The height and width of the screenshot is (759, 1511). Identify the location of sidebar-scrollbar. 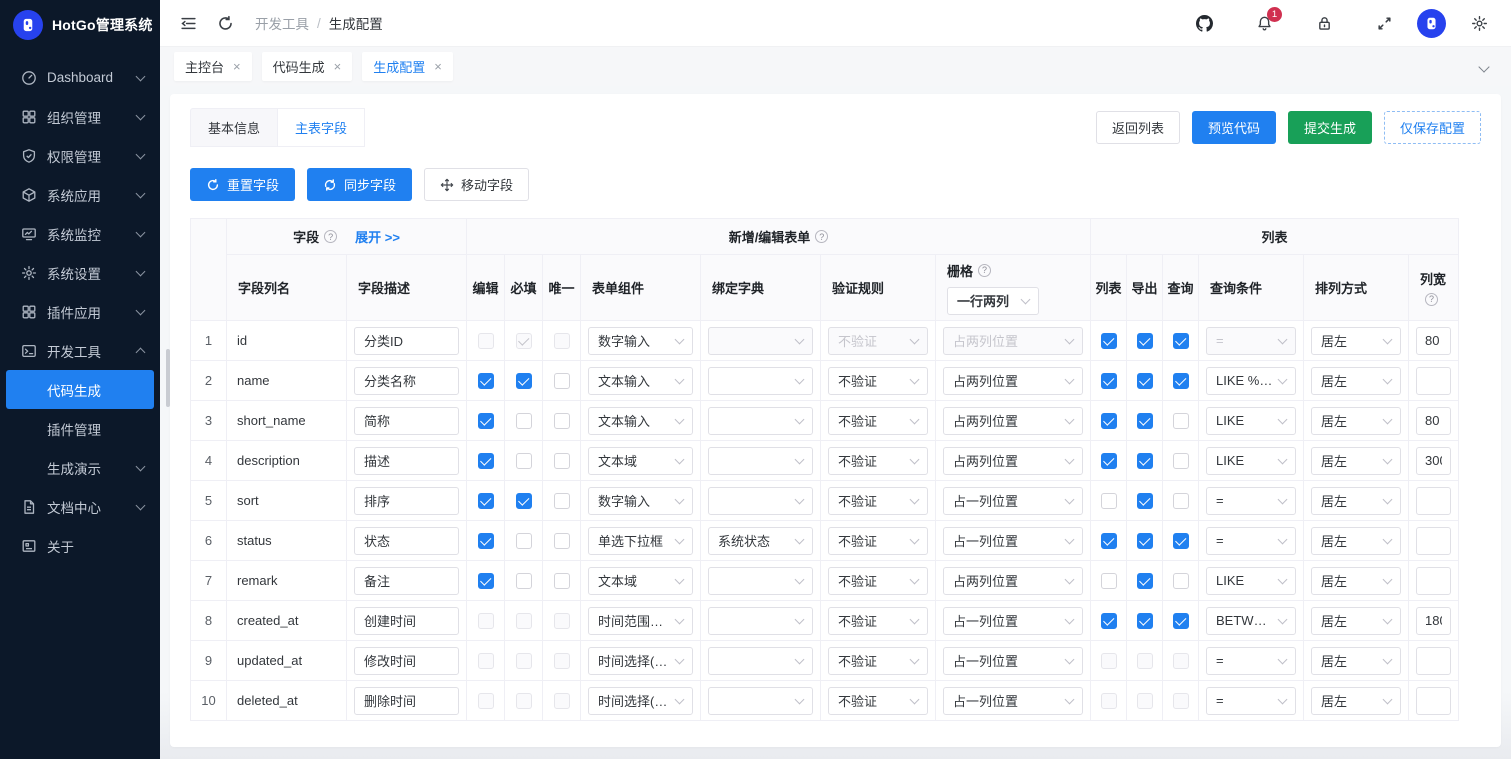
(168, 378).